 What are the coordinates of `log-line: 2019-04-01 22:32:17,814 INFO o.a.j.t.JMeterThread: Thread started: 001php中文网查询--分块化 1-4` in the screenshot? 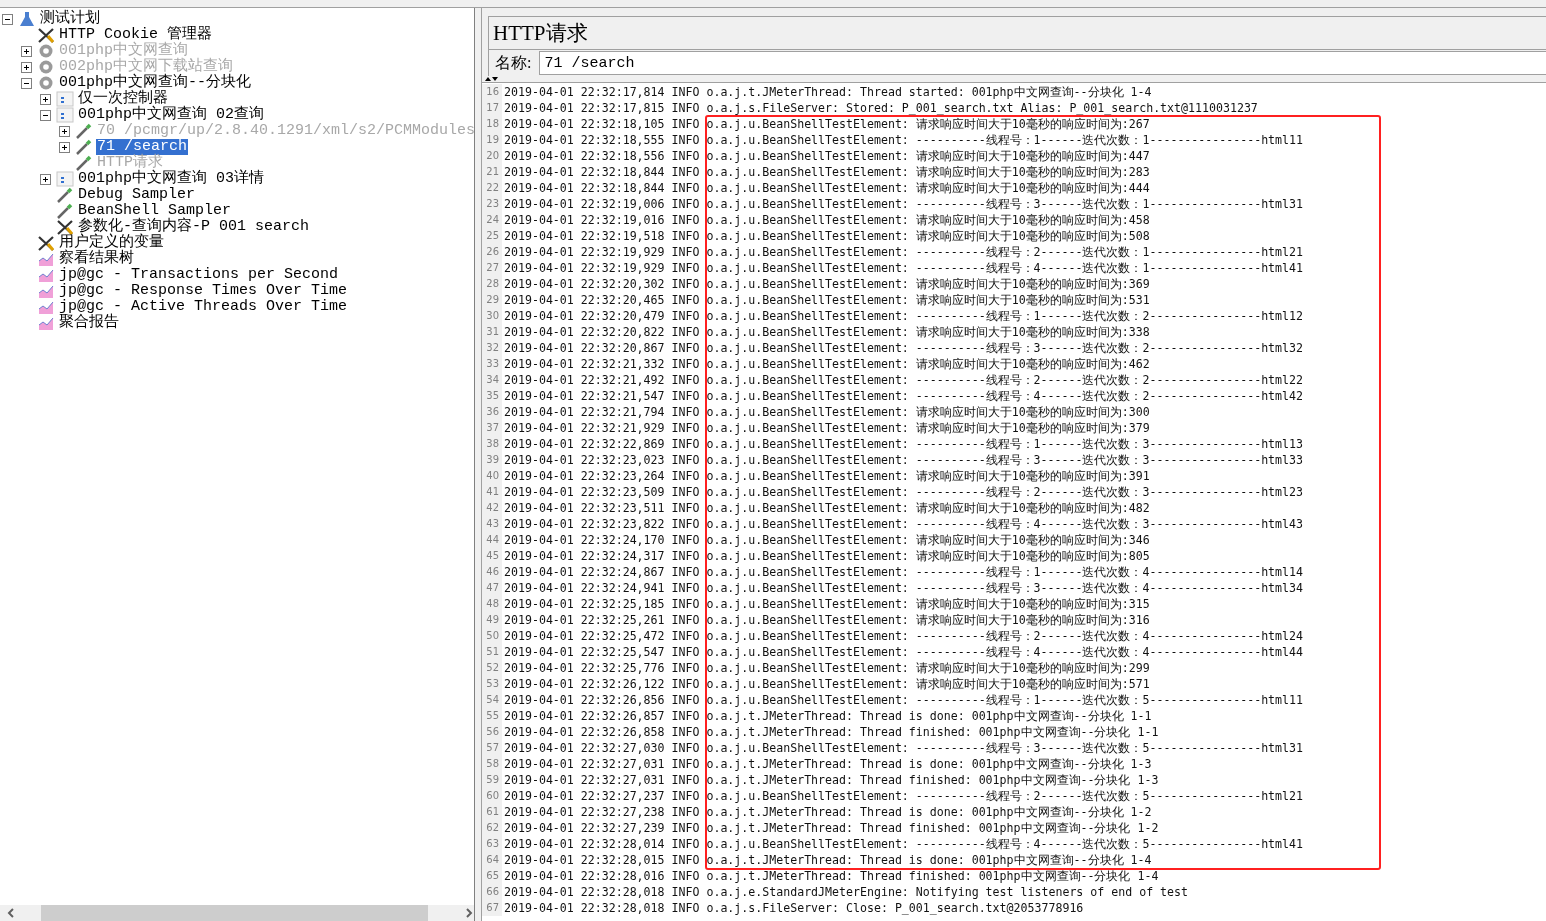 It's located at (828, 92).